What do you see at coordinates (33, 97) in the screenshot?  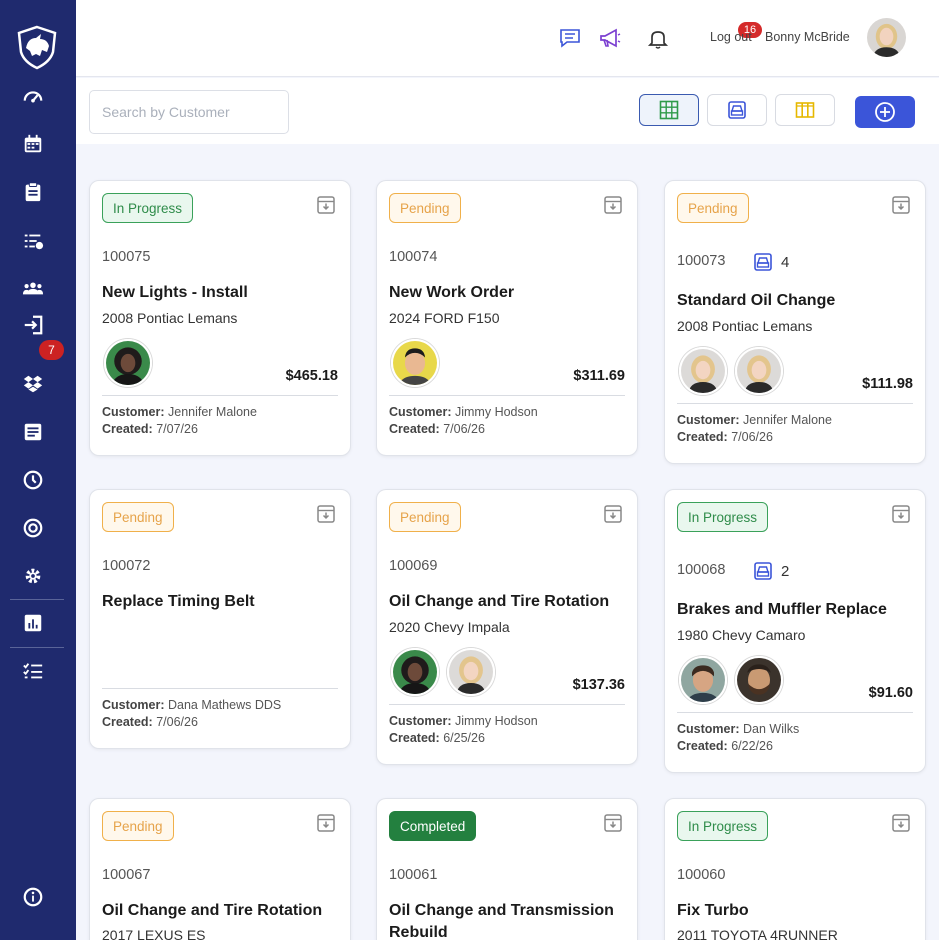 I see `dashboard-icon` at bounding box center [33, 97].